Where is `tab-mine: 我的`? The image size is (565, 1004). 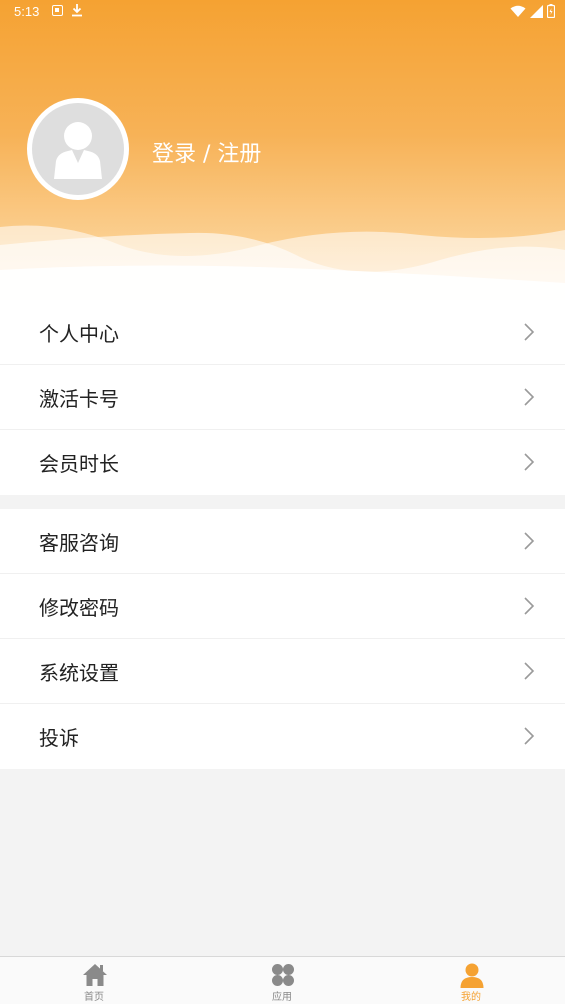 tab-mine: 我的 is located at coordinates (471, 980).